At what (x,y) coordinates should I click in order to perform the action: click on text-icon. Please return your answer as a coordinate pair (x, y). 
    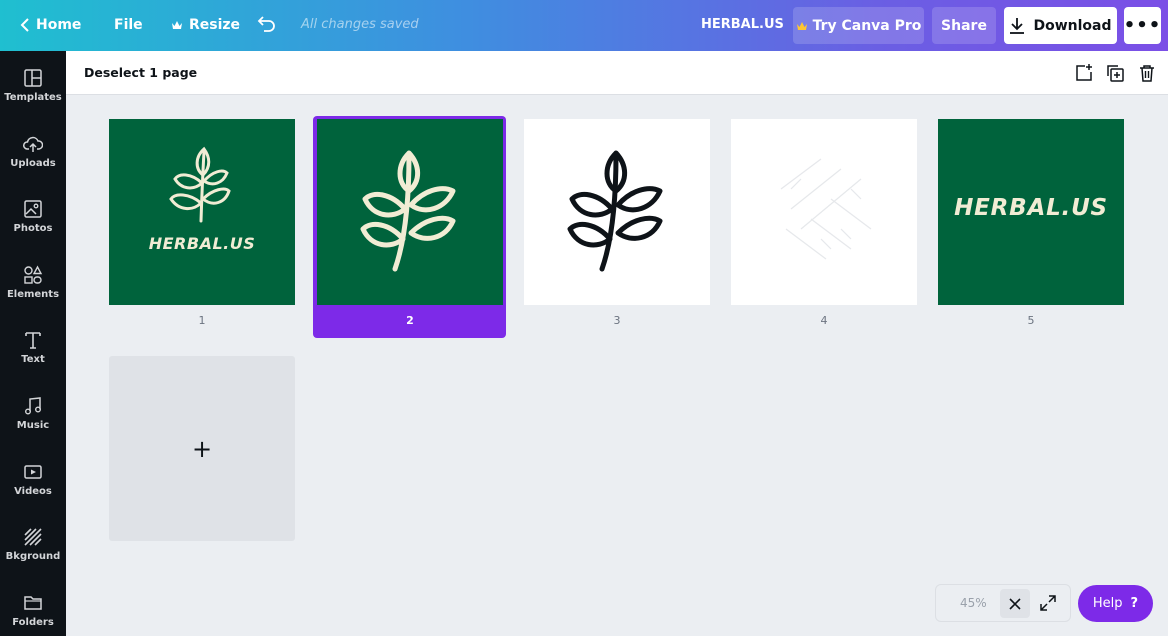
    Looking at the image, I should click on (33, 340).